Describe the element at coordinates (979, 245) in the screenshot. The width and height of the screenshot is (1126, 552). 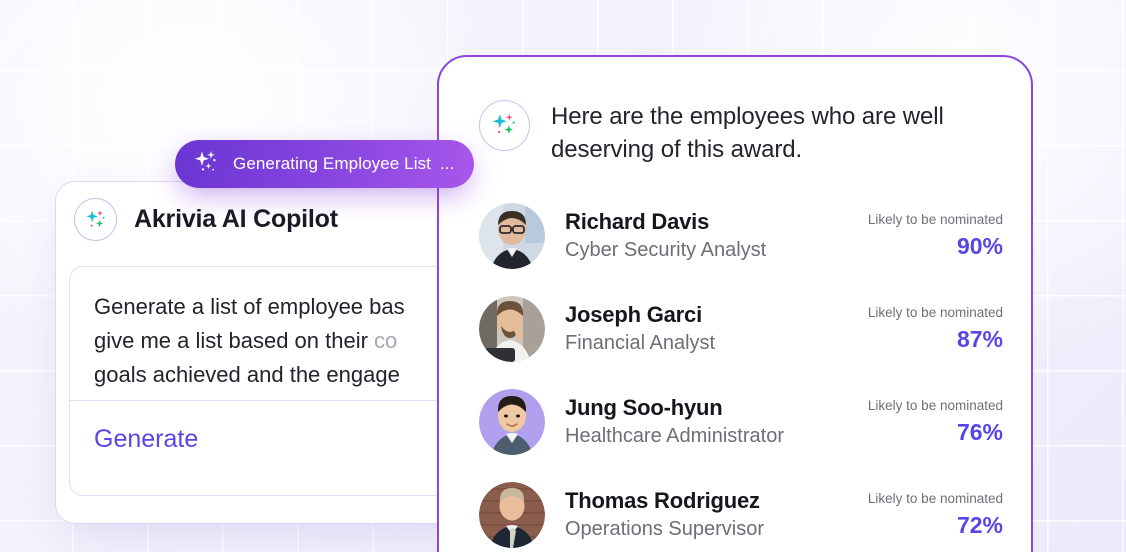
I see `score-value: 90%` at that location.